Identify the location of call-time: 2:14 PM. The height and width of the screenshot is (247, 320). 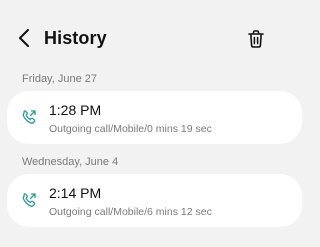
(75, 193).